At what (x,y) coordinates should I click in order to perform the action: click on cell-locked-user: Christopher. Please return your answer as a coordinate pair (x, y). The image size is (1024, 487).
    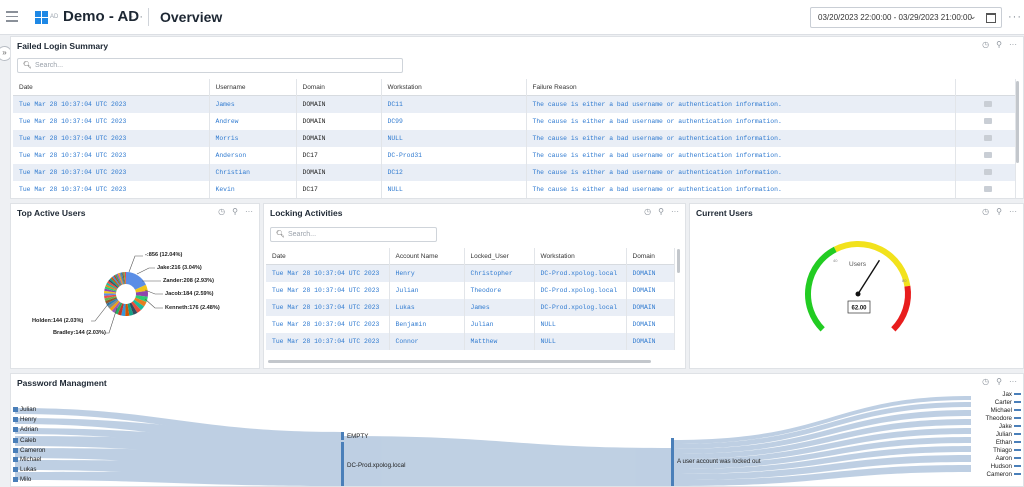
    Looking at the image, I should click on (499, 273).